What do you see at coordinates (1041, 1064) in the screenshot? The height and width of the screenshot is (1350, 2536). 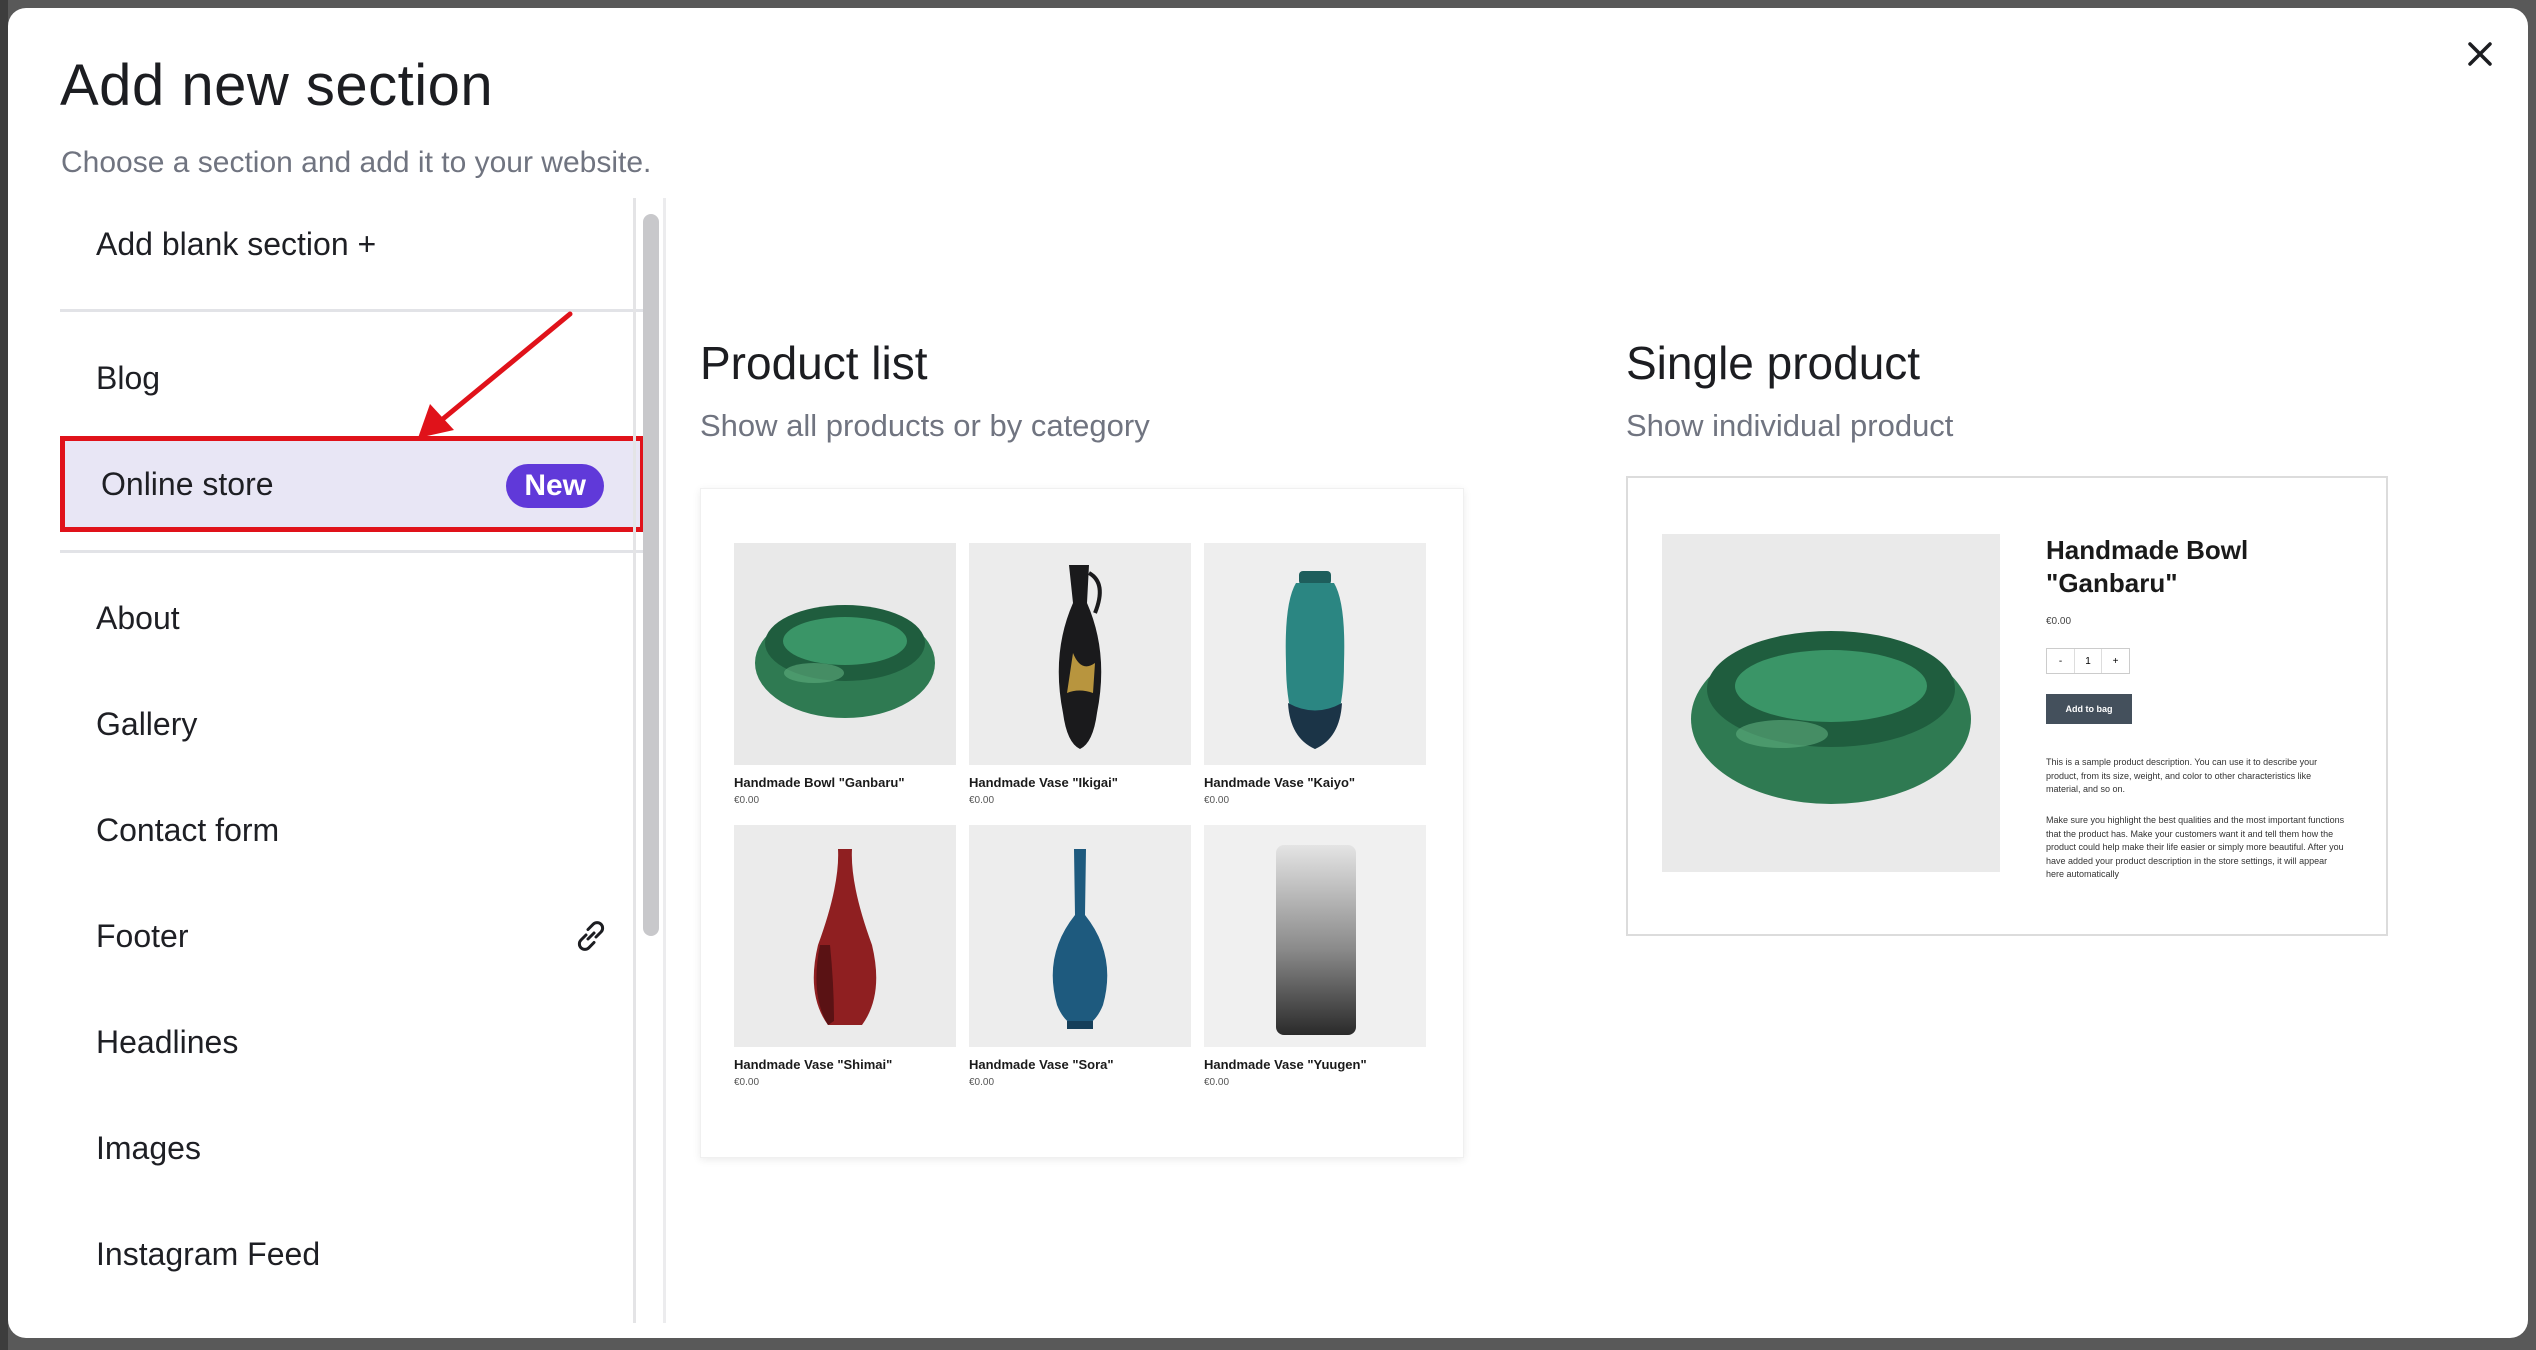 I see `product-name: Handmade Vase "Sora"` at bounding box center [1041, 1064].